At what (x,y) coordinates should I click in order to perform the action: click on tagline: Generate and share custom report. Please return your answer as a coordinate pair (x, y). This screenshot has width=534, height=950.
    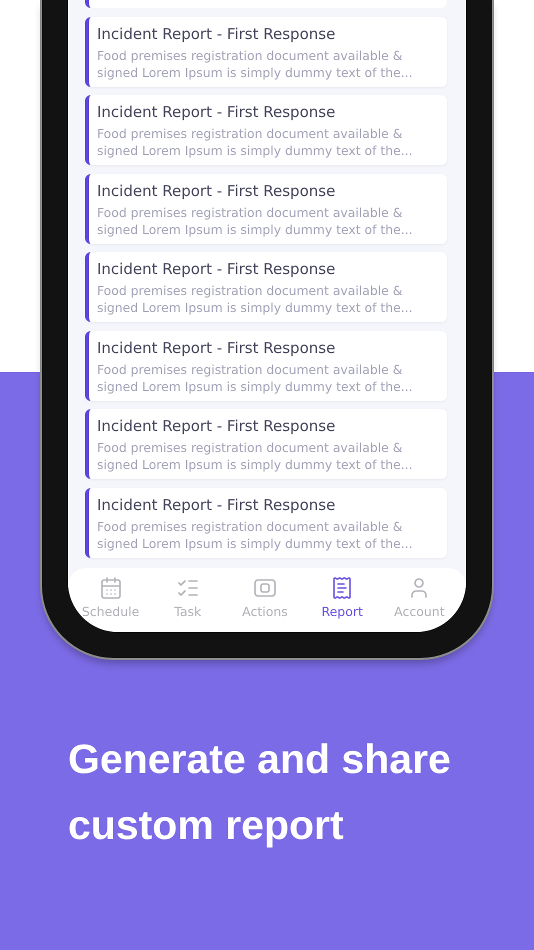
    Looking at the image, I should click on (259, 792).